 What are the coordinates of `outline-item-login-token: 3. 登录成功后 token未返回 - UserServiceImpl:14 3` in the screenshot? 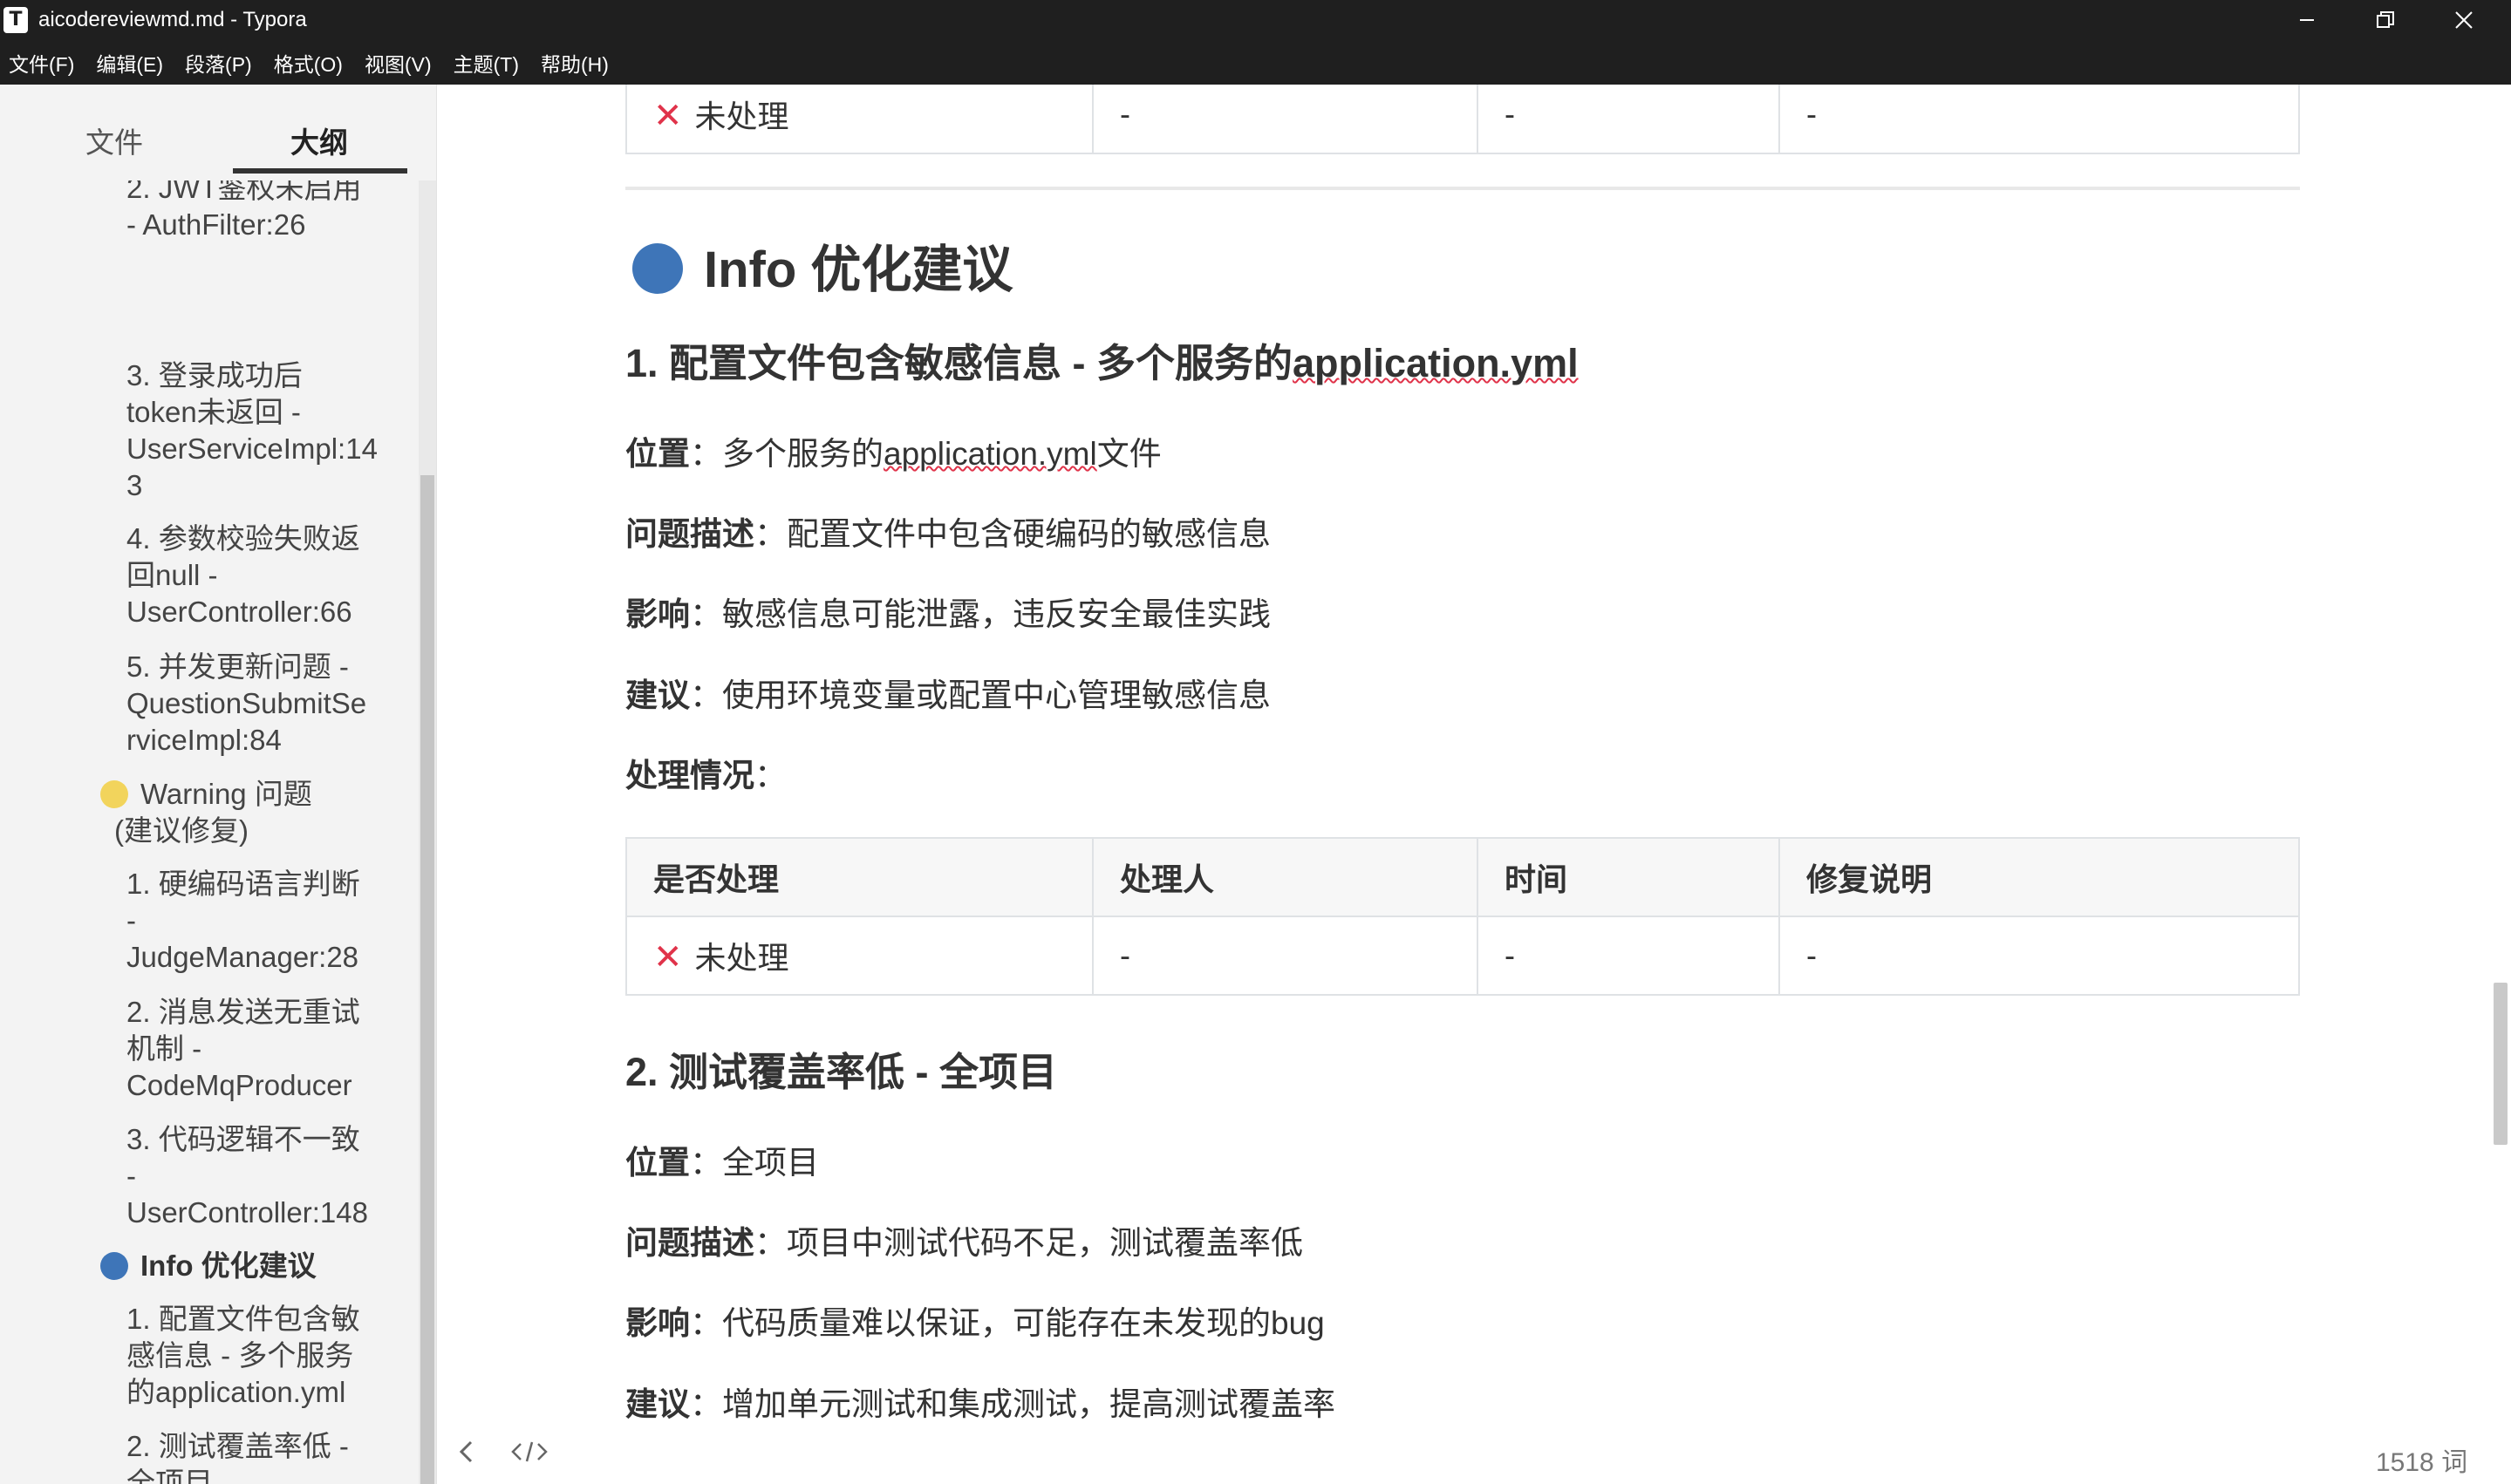 It's located at (257, 430).